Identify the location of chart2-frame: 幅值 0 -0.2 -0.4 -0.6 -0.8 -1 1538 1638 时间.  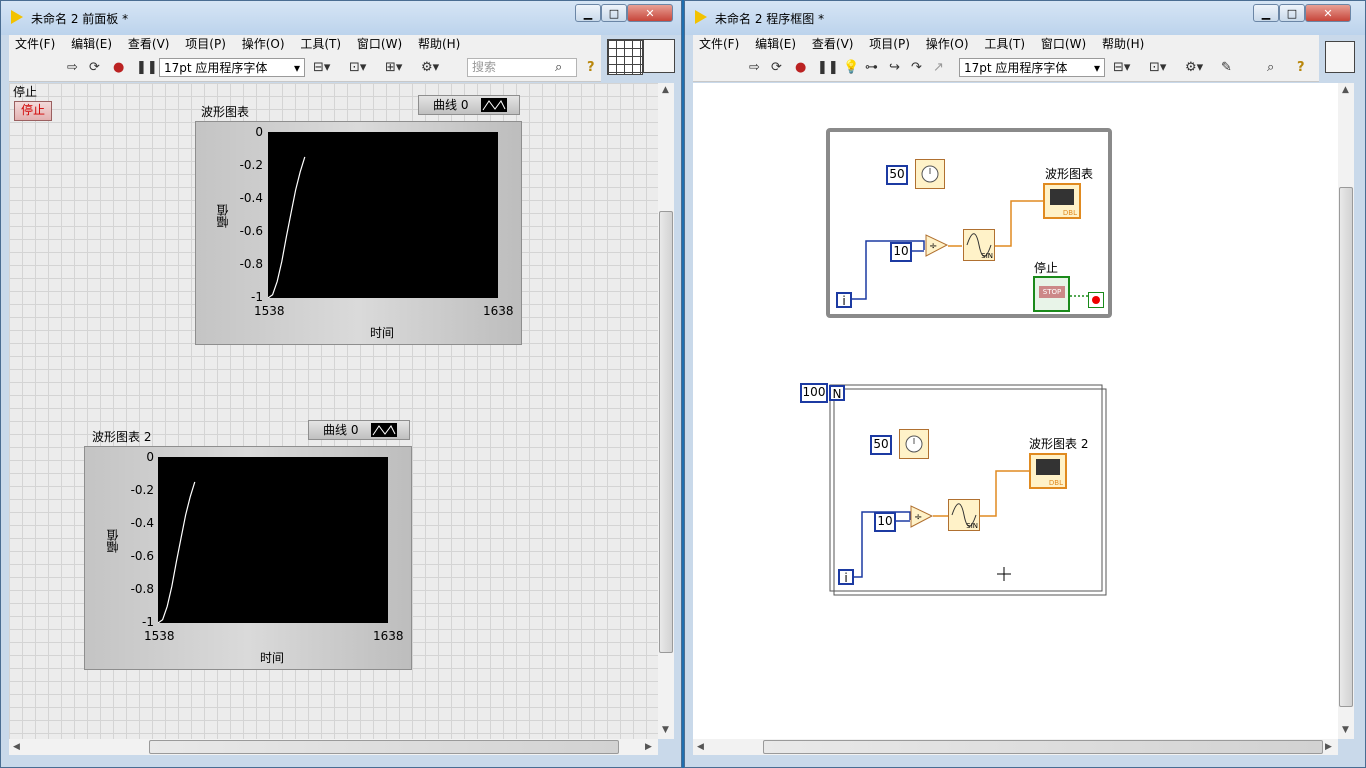
(248, 558).